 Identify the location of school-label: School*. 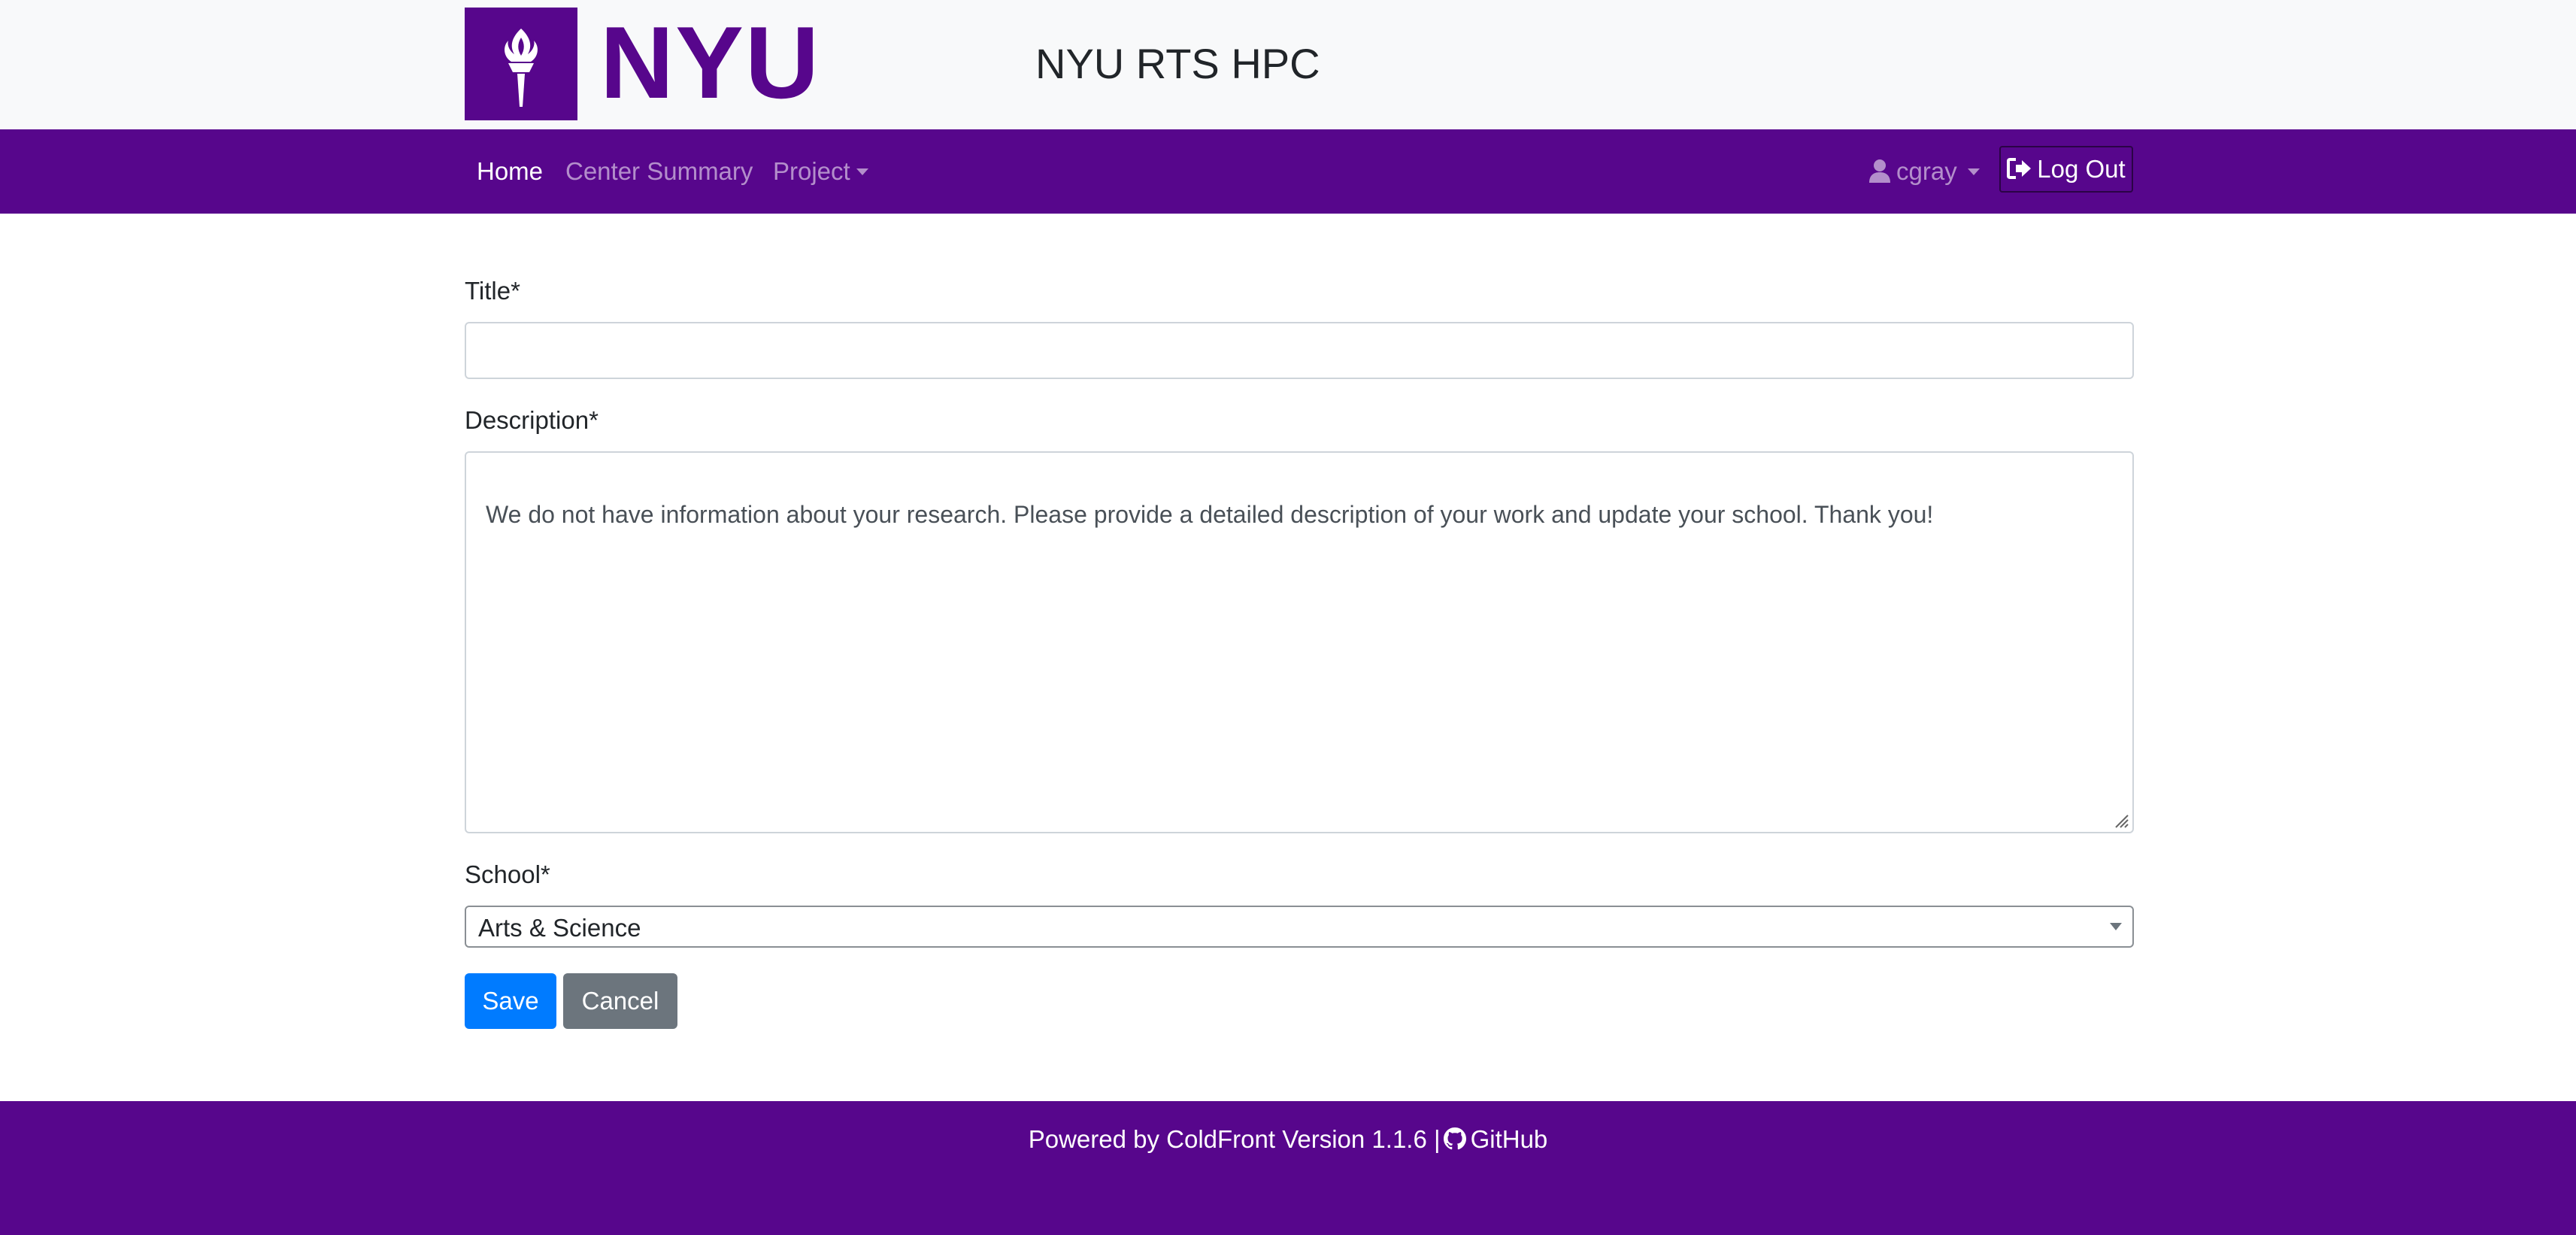
(508, 874).